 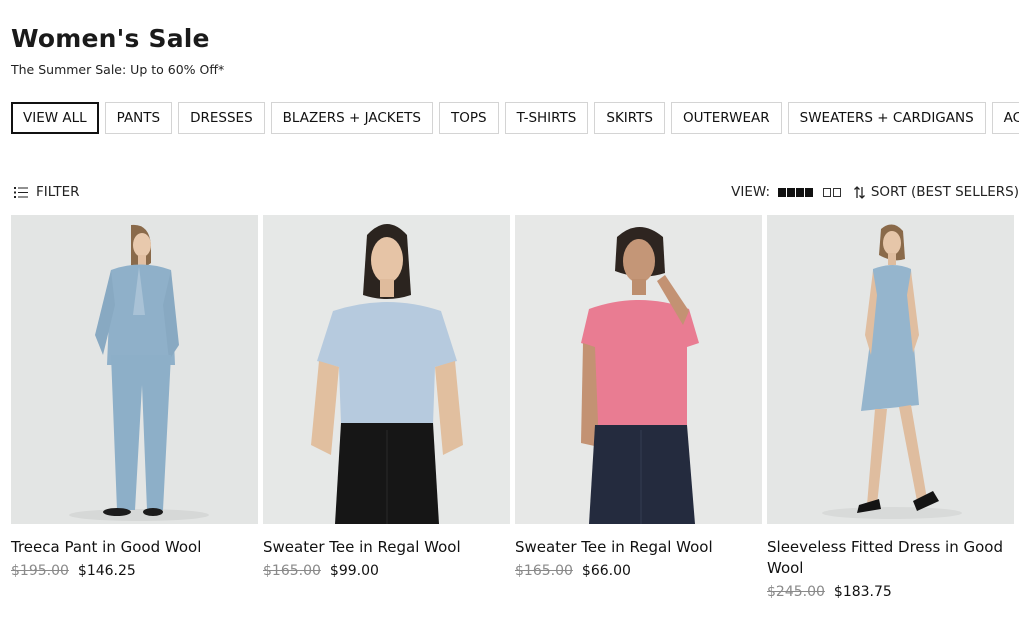 I want to click on original-price: $245.00, so click(x=796, y=592).